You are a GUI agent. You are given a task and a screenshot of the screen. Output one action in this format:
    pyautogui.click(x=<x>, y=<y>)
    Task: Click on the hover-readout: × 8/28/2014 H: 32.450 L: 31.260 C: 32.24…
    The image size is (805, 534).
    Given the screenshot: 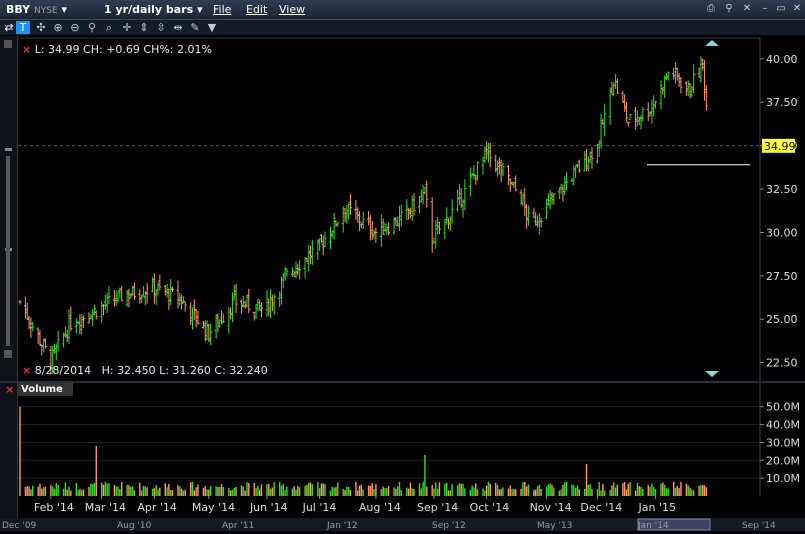 What is the action you would take?
    pyautogui.click(x=145, y=370)
    